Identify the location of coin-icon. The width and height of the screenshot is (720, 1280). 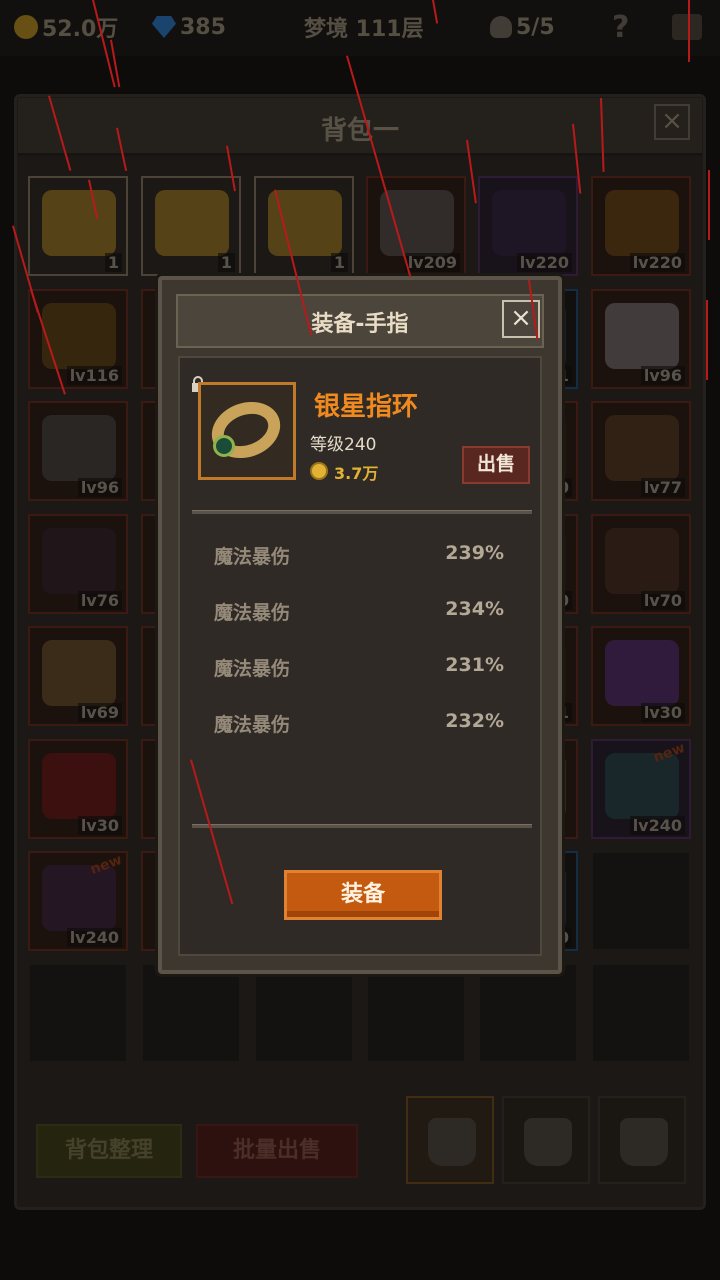
(319, 471).